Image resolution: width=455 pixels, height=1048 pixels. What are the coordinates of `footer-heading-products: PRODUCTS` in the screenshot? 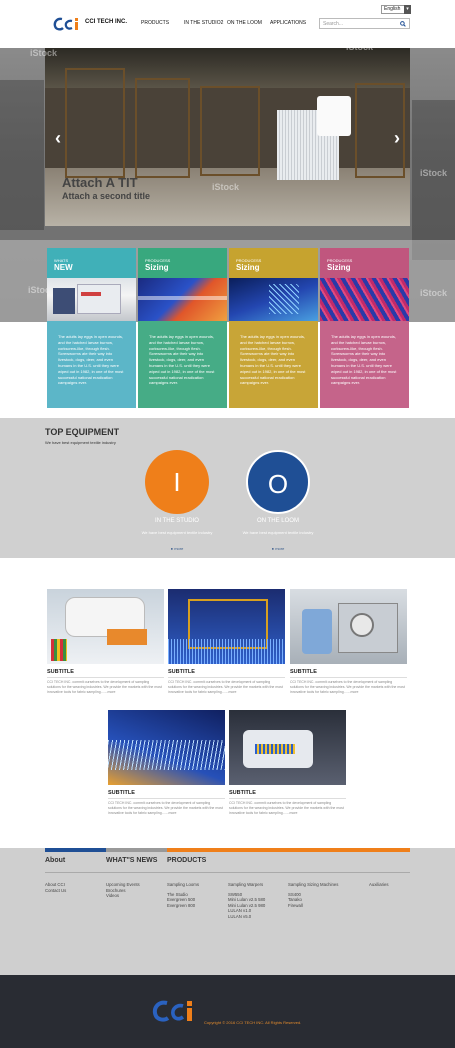 It's located at (187, 860).